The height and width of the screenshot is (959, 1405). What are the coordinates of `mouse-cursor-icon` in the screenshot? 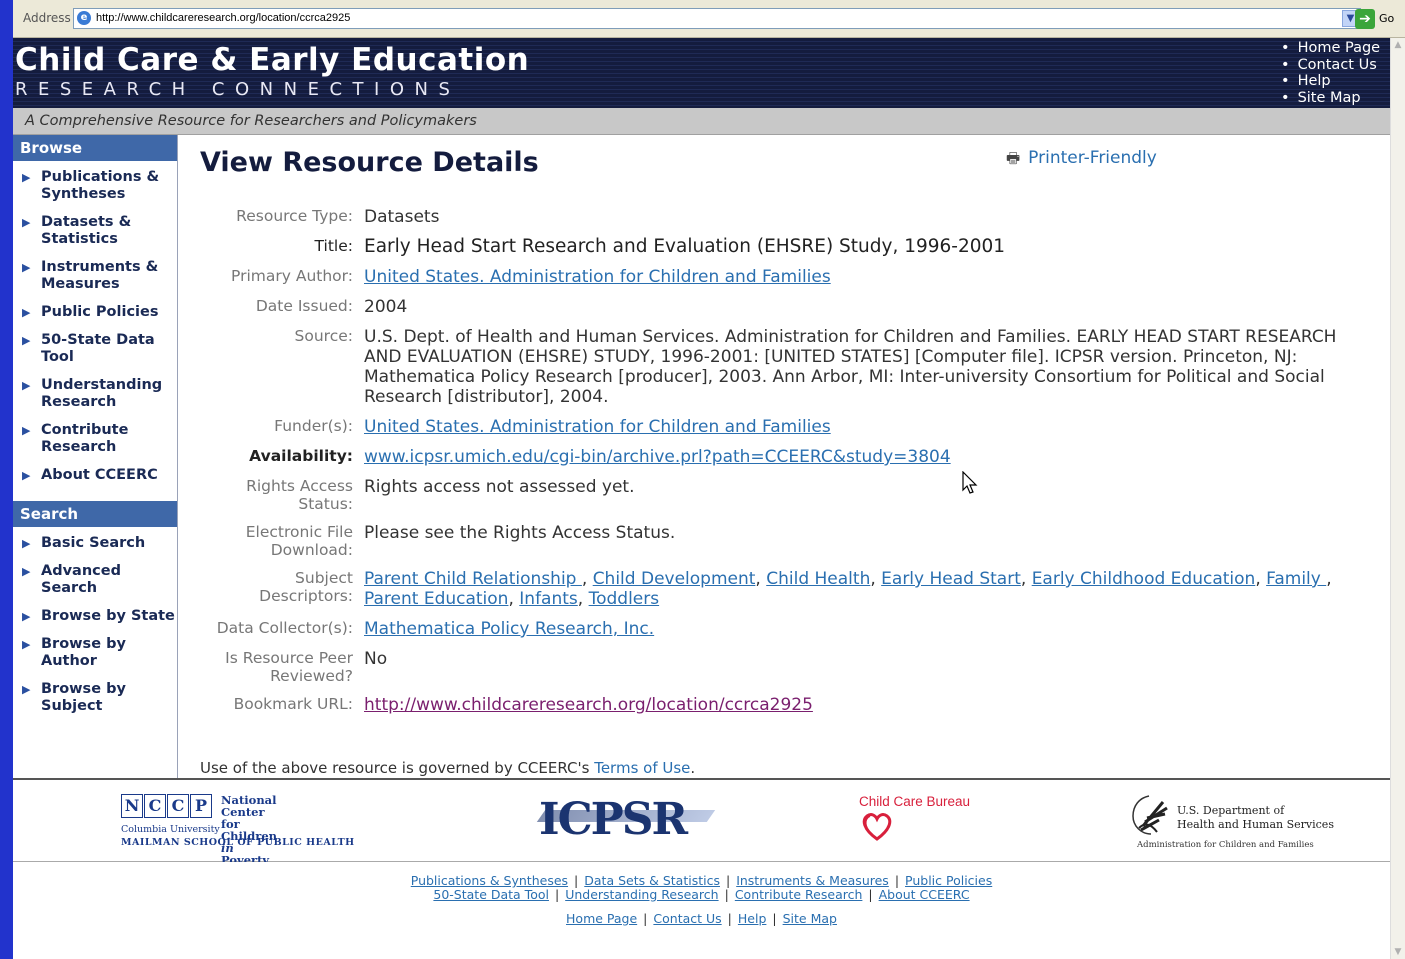 It's located at (970, 482).